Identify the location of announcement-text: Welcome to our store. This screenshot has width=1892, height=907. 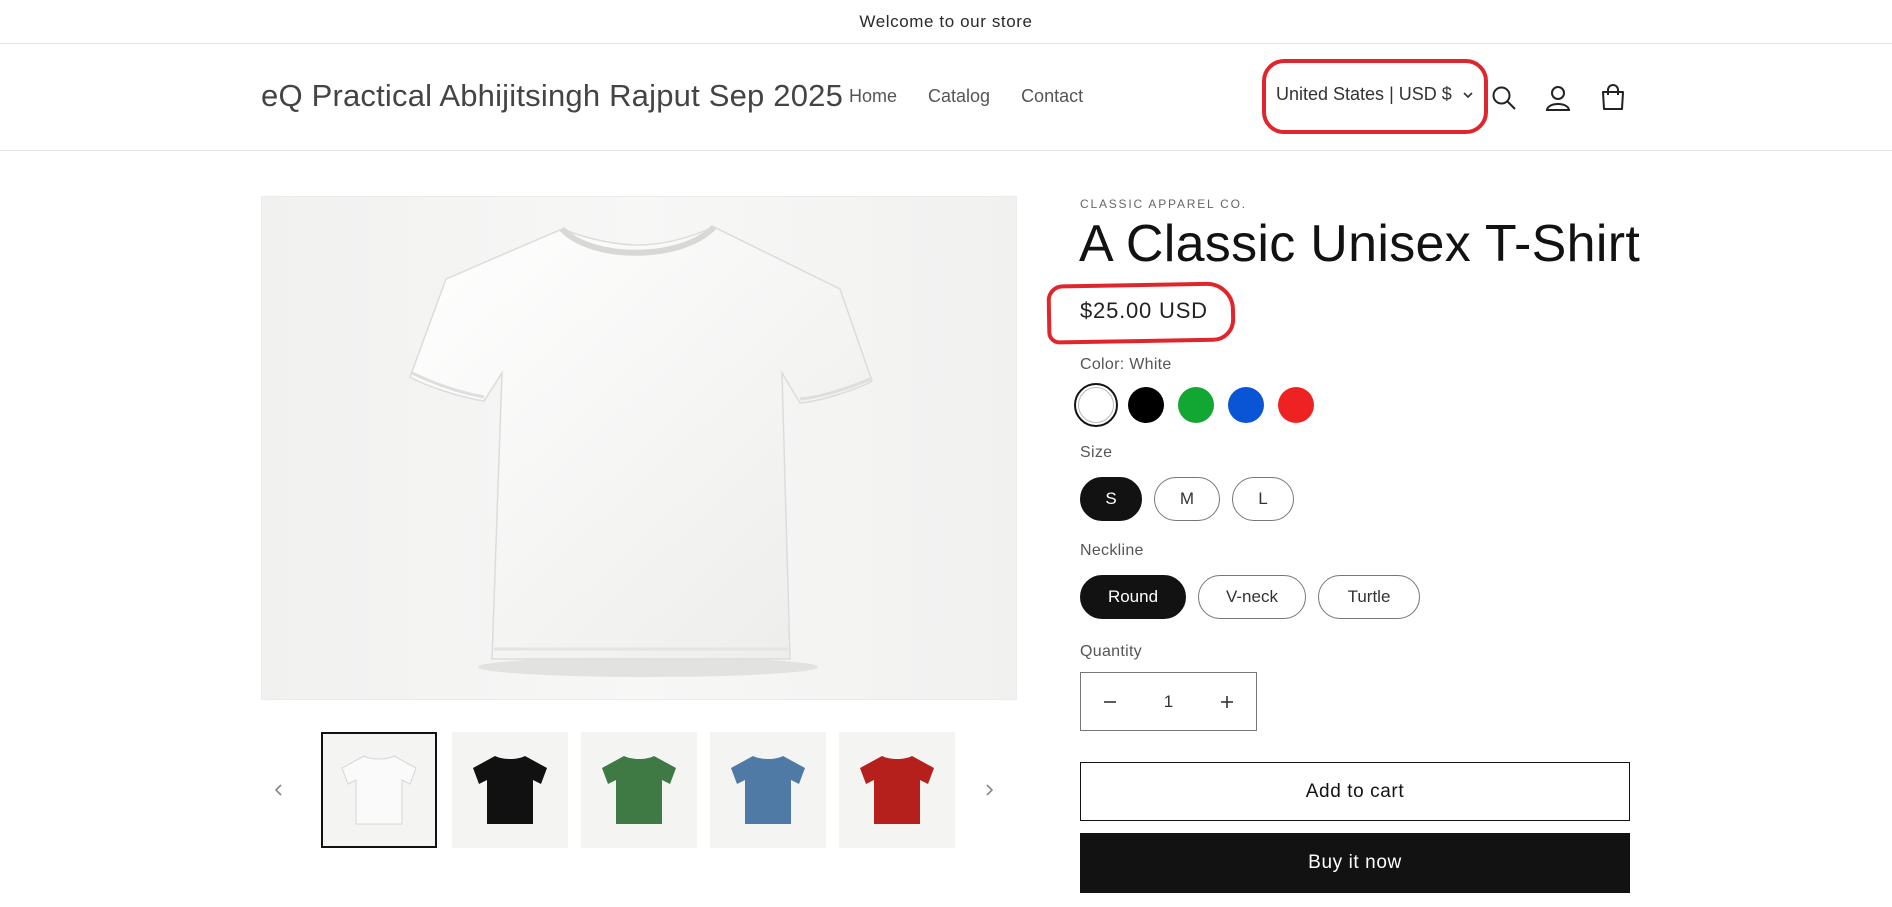
(946, 21).